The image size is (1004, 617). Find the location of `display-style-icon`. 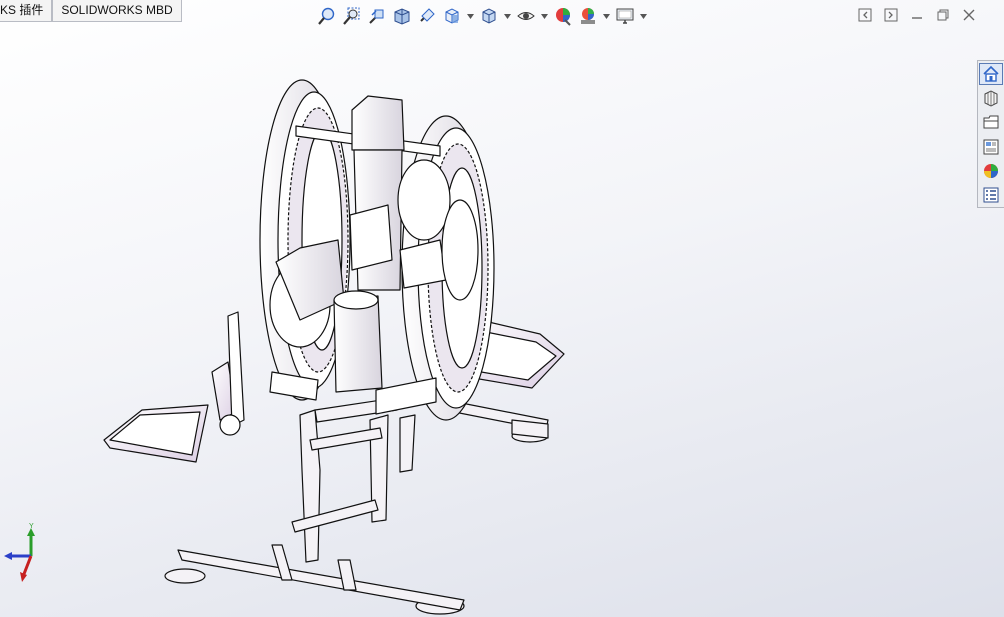

display-style-icon is located at coordinates (489, 16).